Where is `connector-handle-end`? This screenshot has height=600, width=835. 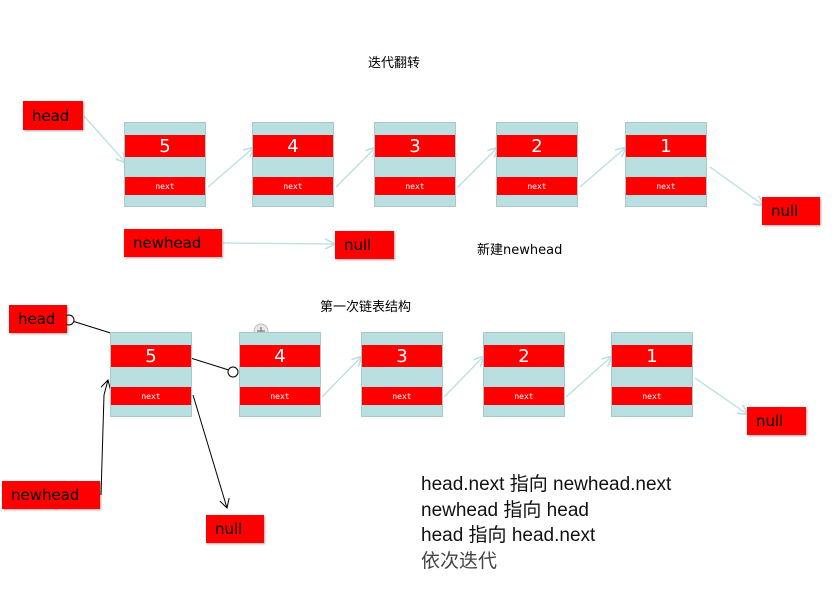 connector-handle-end is located at coordinates (233, 372).